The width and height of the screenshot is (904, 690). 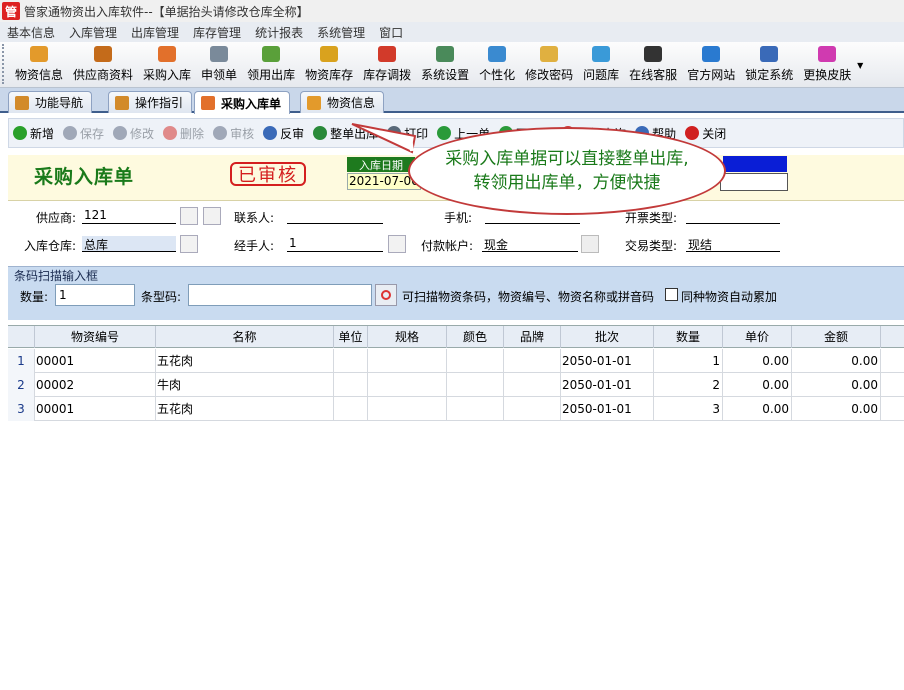 What do you see at coordinates (245, 385) in the screenshot?
I see `grid-cell-name: 牛肉` at bounding box center [245, 385].